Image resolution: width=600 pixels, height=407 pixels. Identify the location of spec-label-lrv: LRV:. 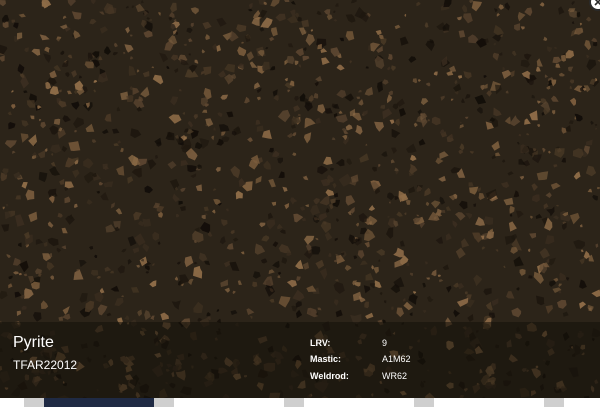
(320, 343).